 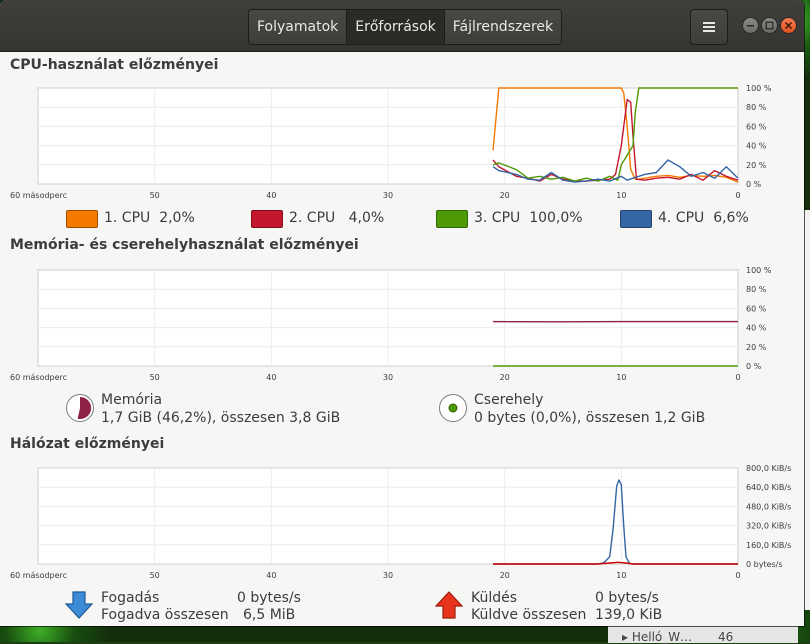 I want to click on receive-total-label: Fogadva összesen, so click(x=165, y=615).